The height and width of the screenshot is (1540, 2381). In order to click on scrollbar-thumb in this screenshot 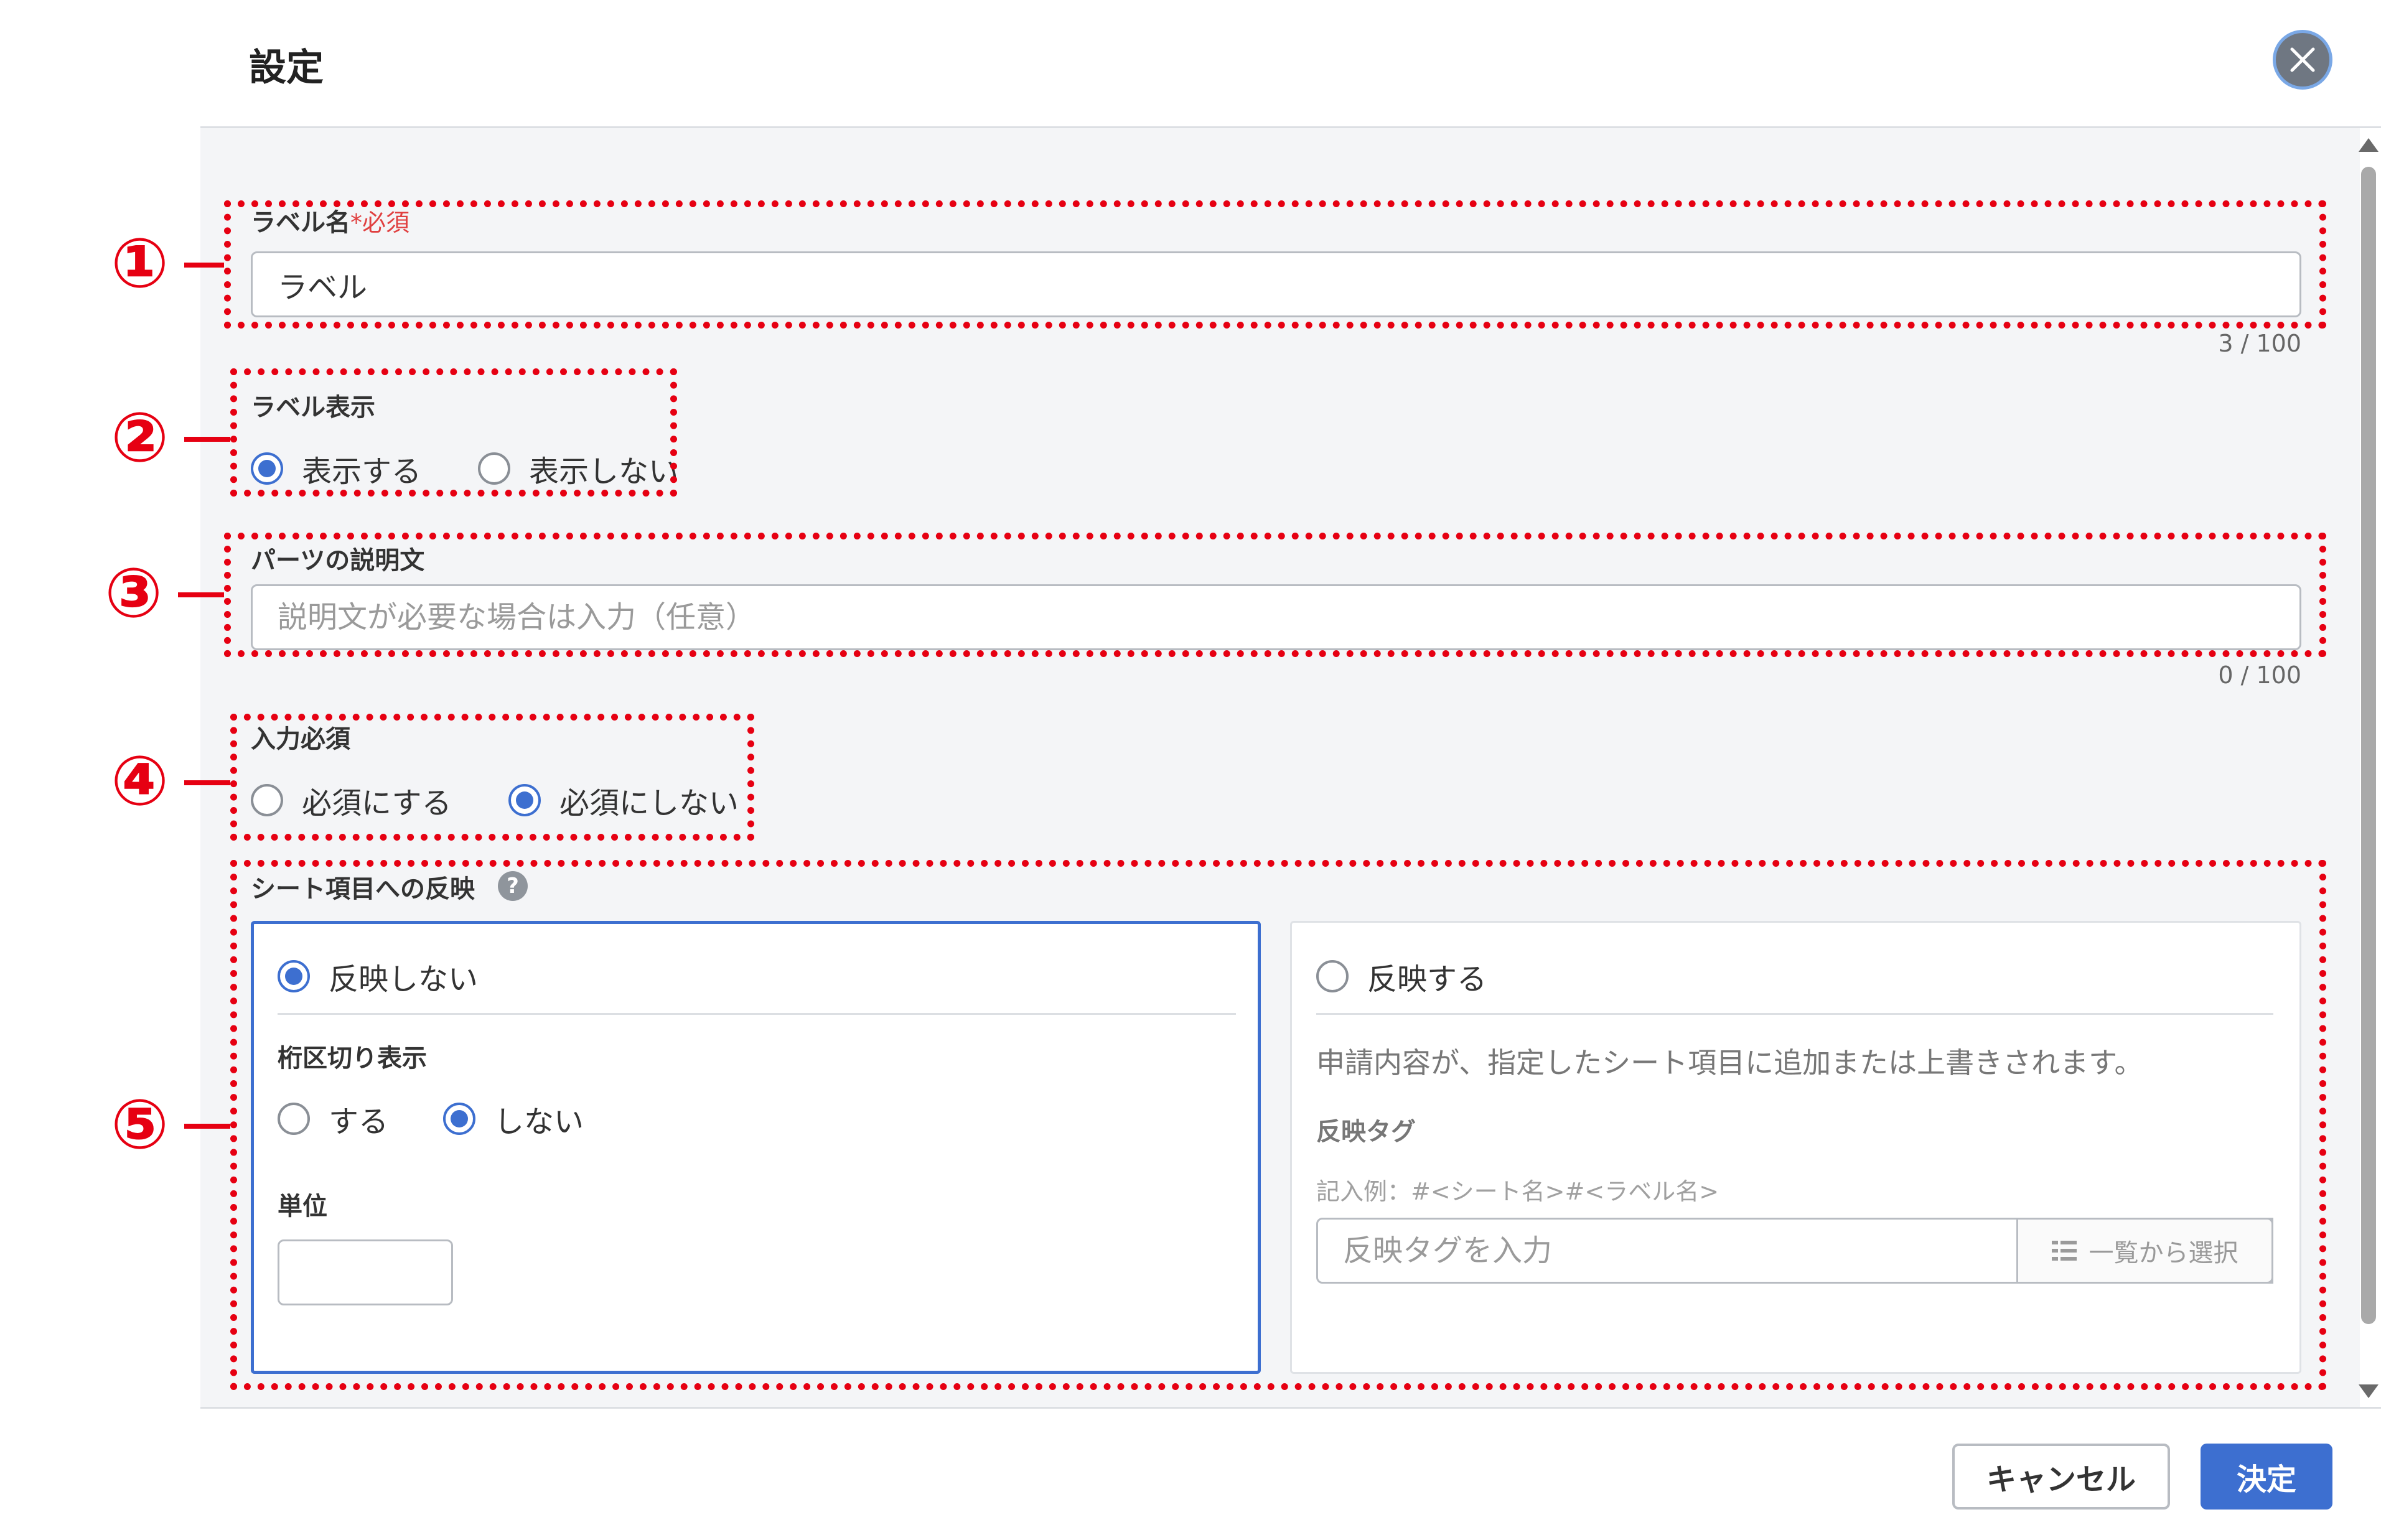, I will do `click(2368, 745)`.